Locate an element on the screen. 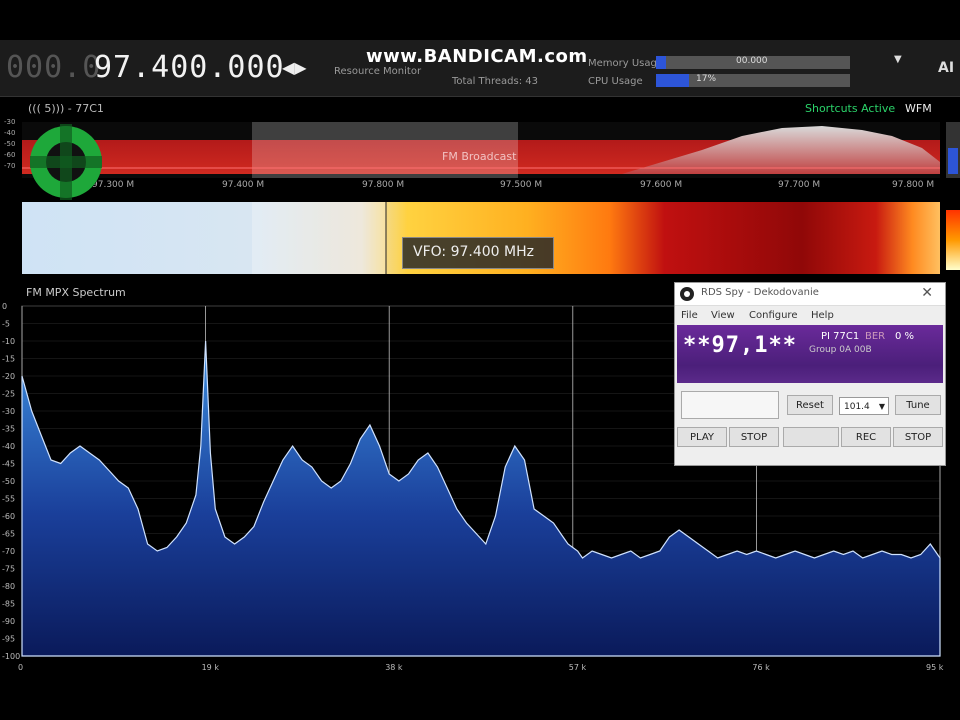 The width and height of the screenshot is (960, 720). frequency-leading-digits: 000.0 is located at coordinates (53, 67).